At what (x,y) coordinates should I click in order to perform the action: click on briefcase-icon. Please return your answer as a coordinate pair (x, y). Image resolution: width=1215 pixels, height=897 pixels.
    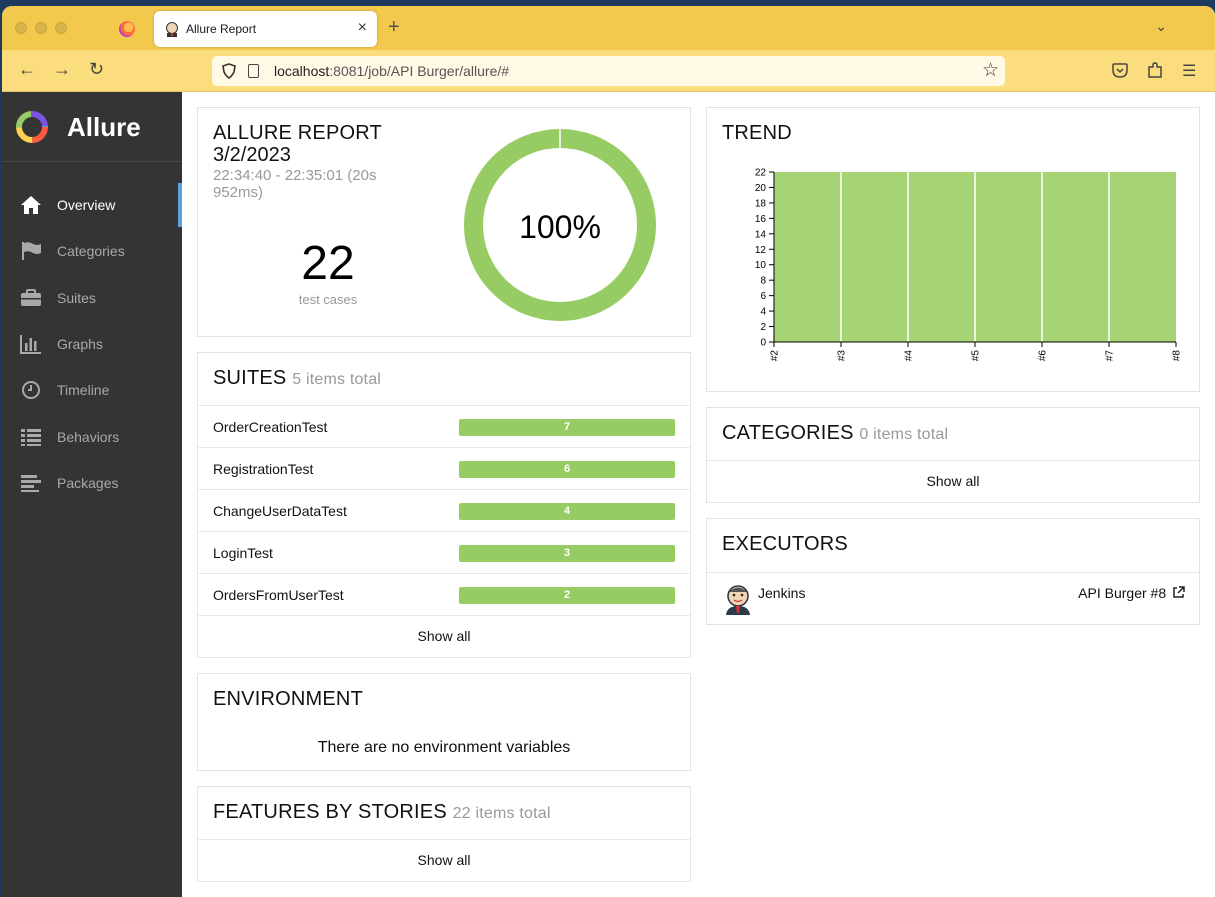
    Looking at the image, I should click on (31, 297).